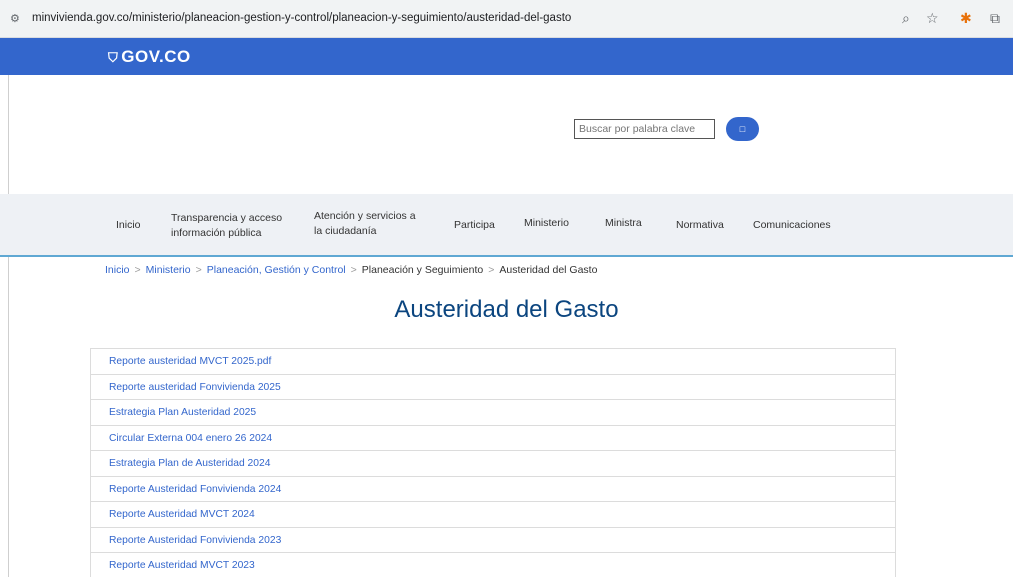 This screenshot has width=1013, height=577. What do you see at coordinates (548, 270) in the screenshot?
I see `breadcrumb-current: Austeridad del Gasto` at bounding box center [548, 270].